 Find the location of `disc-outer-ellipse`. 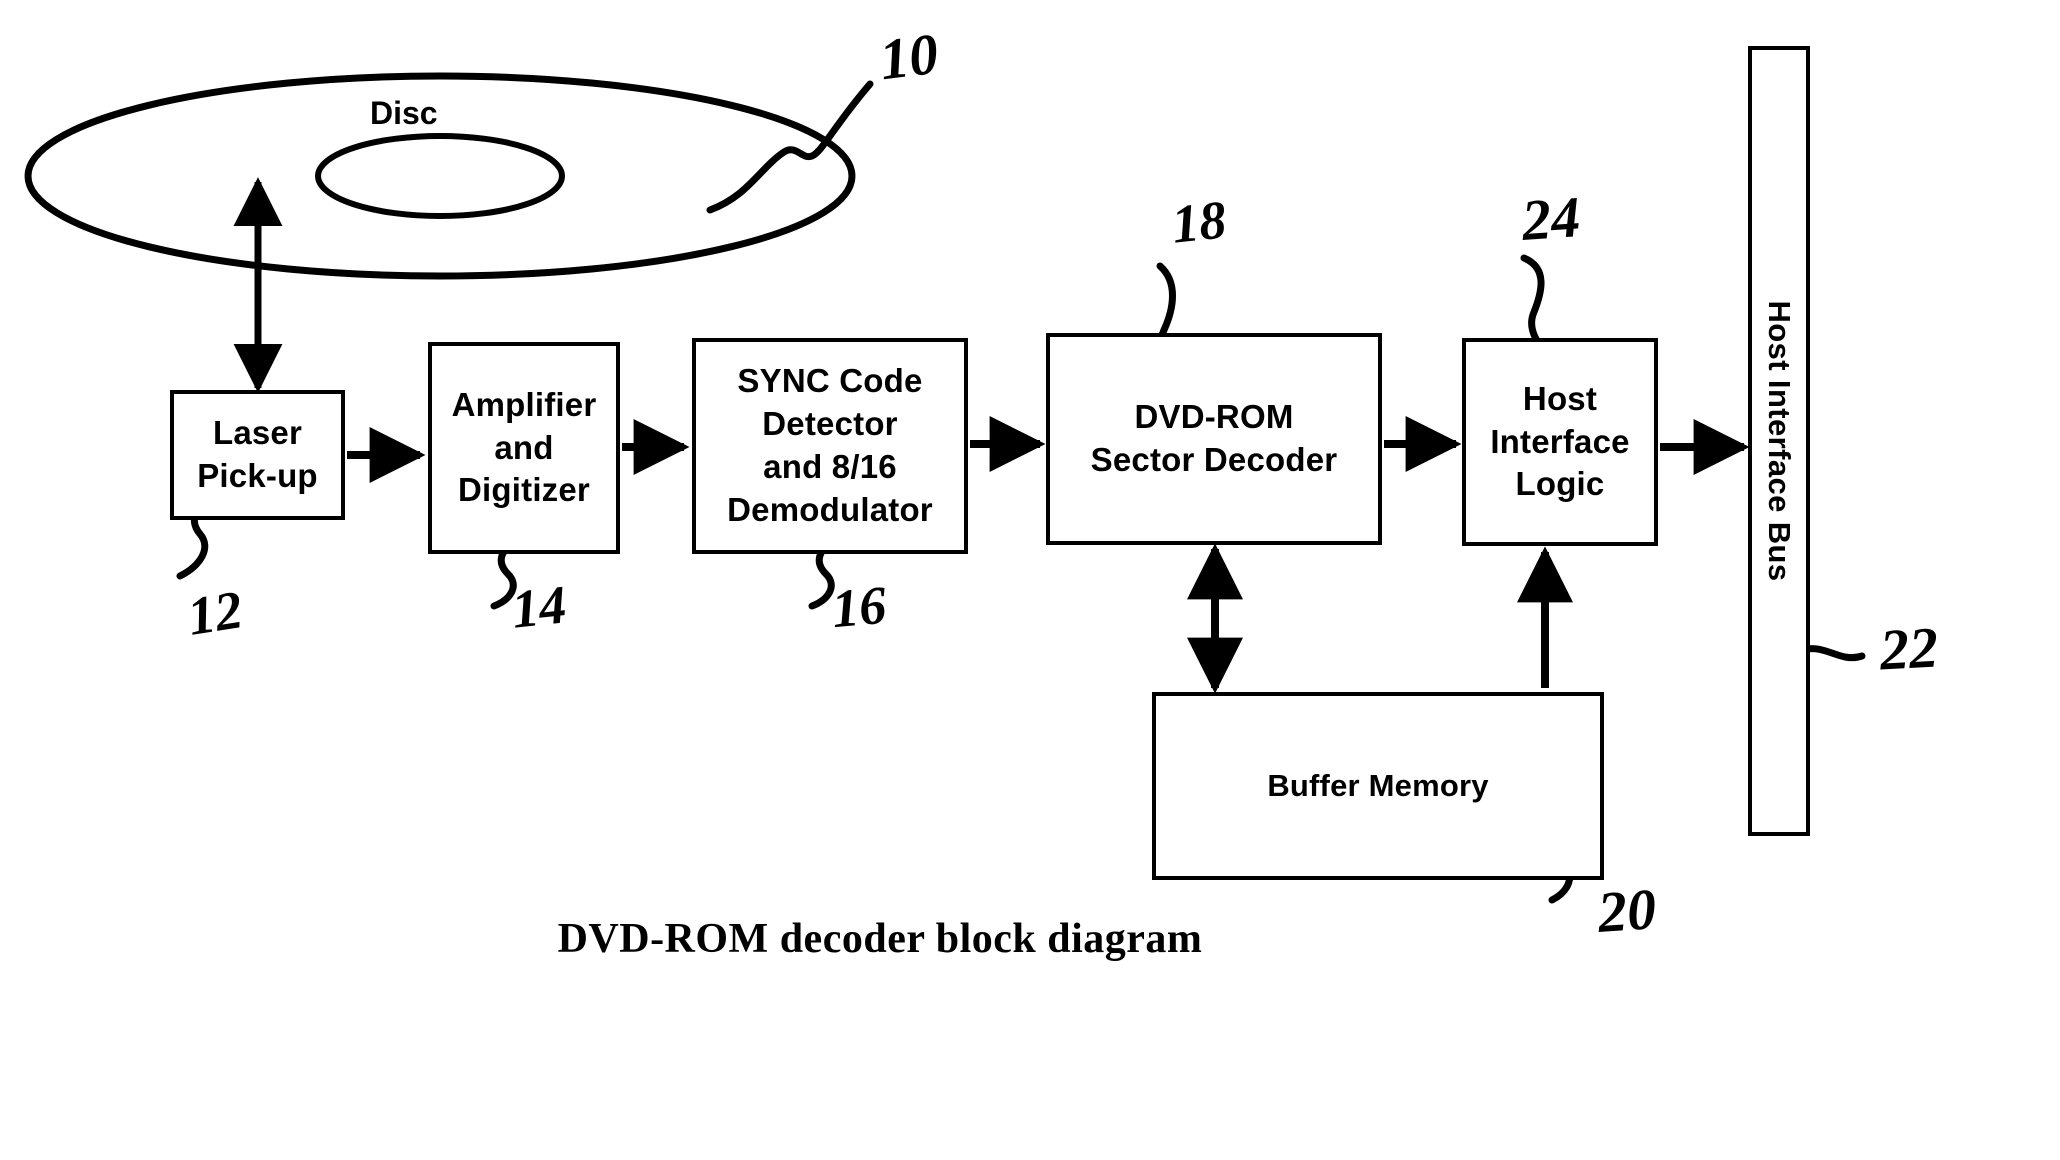

disc-outer-ellipse is located at coordinates (440, 176).